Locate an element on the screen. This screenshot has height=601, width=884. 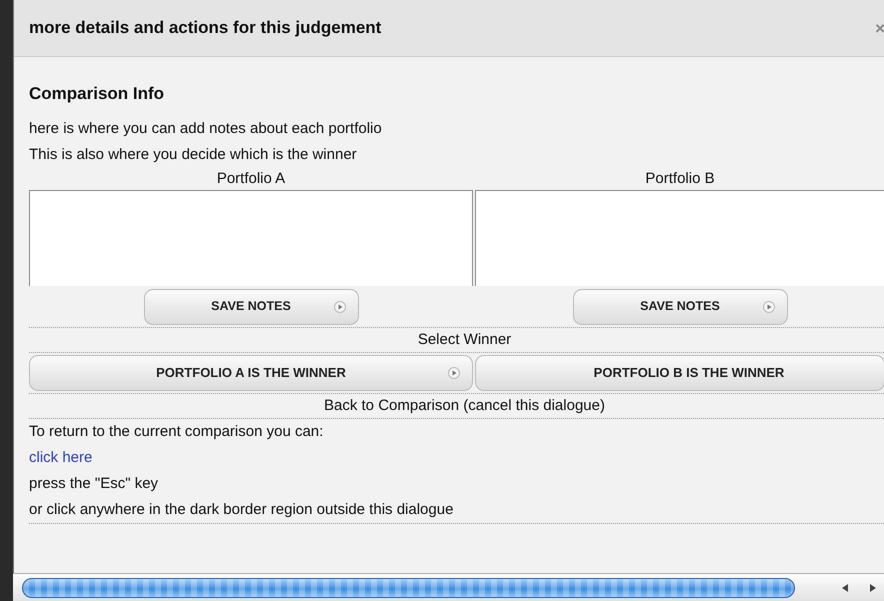
intro-text: This is also where you decide which is the winner is located at coordinates (193, 154).